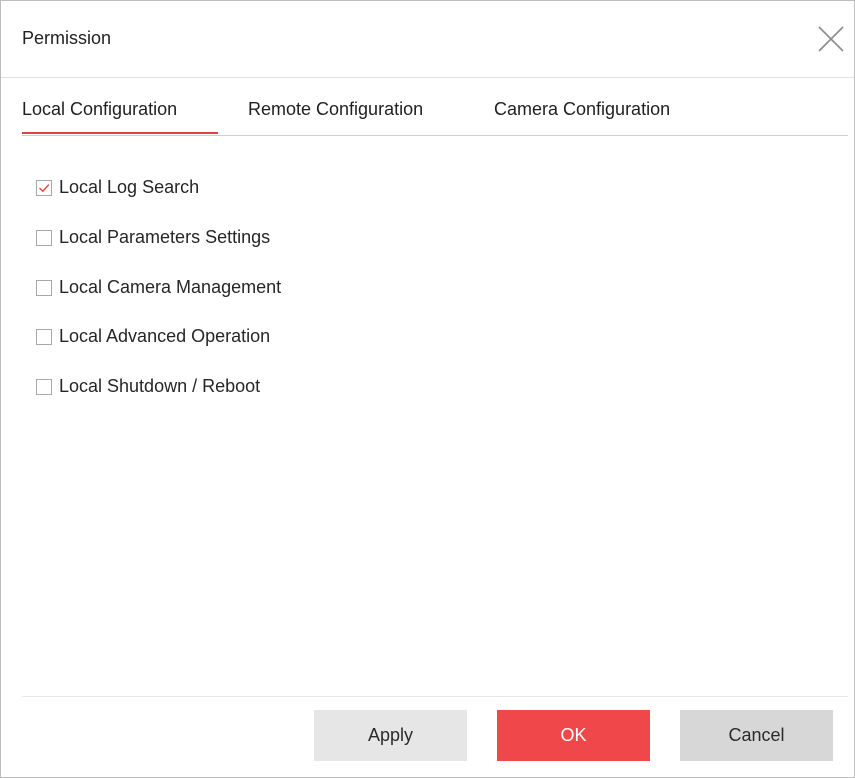  Describe the element at coordinates (427, 39) in the screenshot. I see `title-bar: Permission` at that location.